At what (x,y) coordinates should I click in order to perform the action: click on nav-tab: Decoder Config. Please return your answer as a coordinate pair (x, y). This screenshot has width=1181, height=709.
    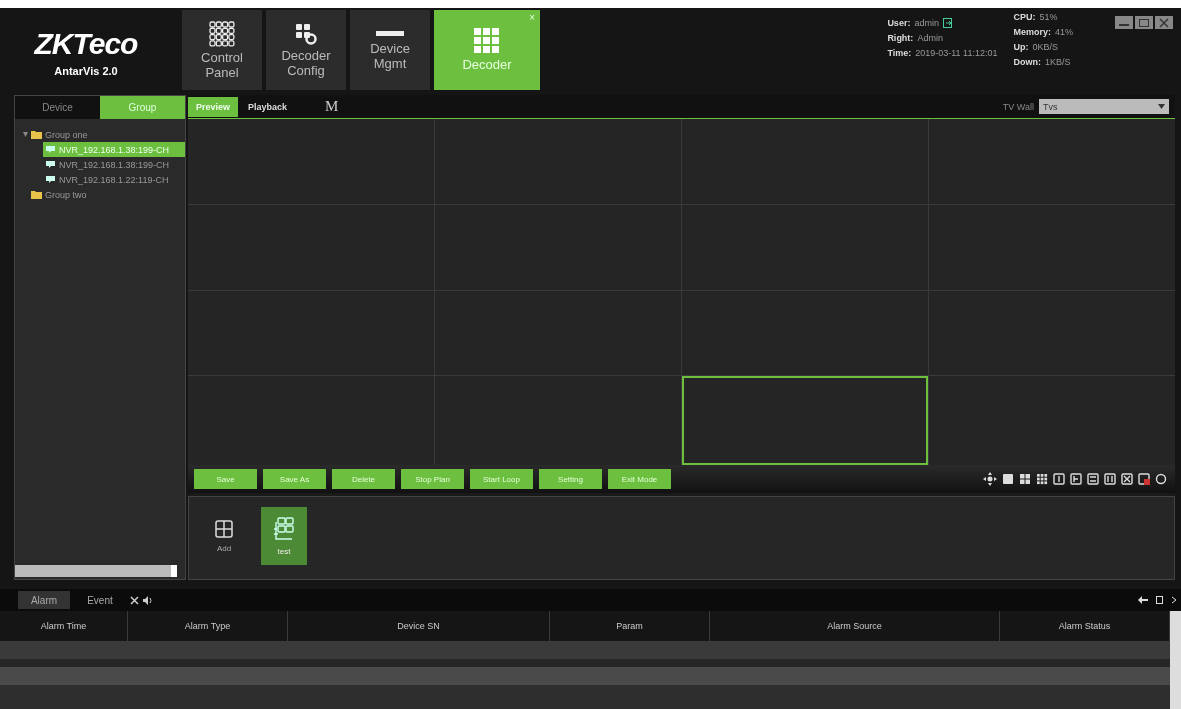
    Looking at the image, I should click on (306, 50).